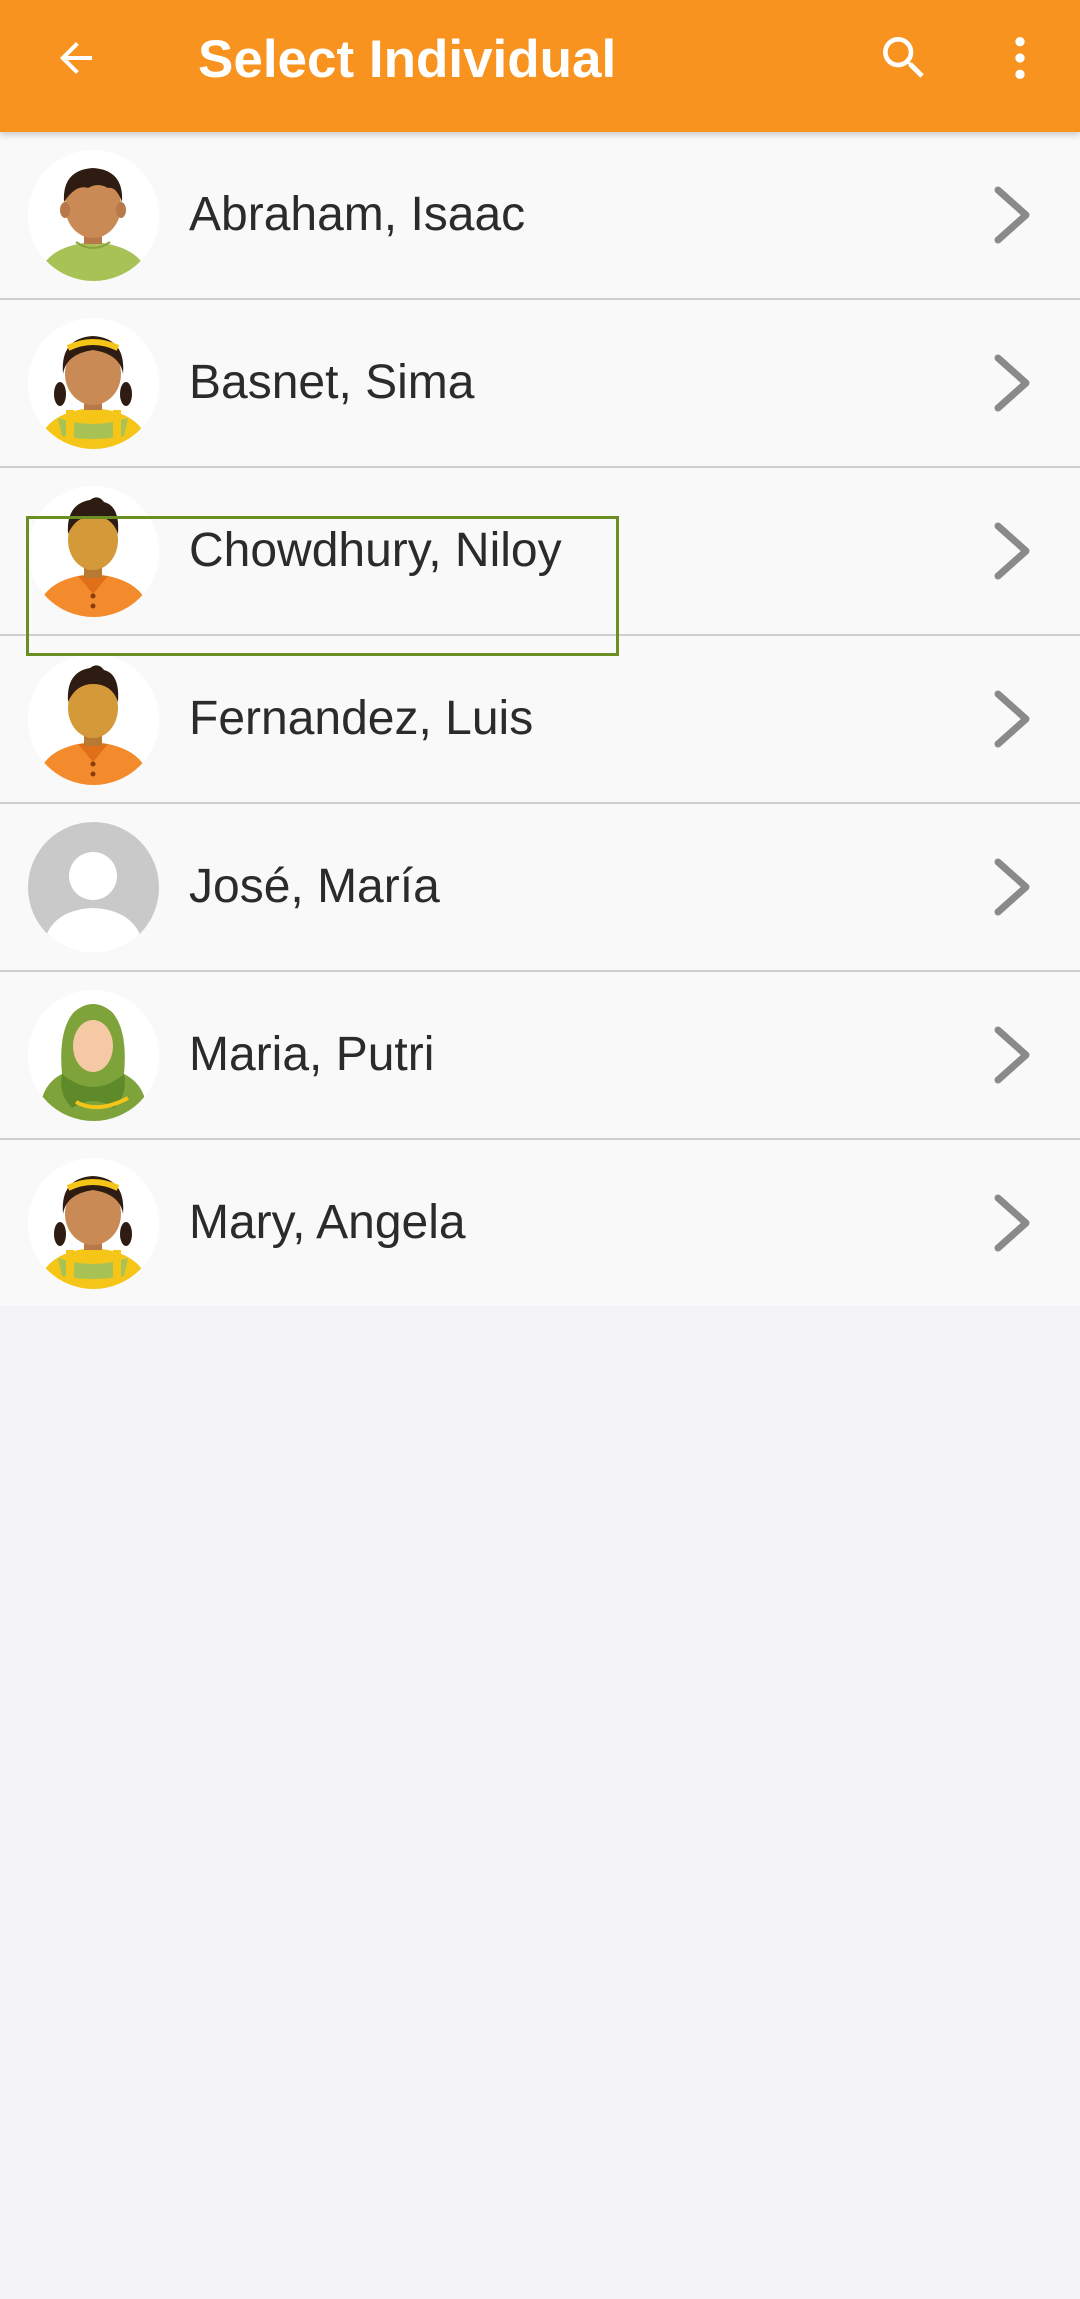  Describe the element at coordinates (327, 1222) in the screenshot. I see `individual-name: Mary, Angela` at that location.